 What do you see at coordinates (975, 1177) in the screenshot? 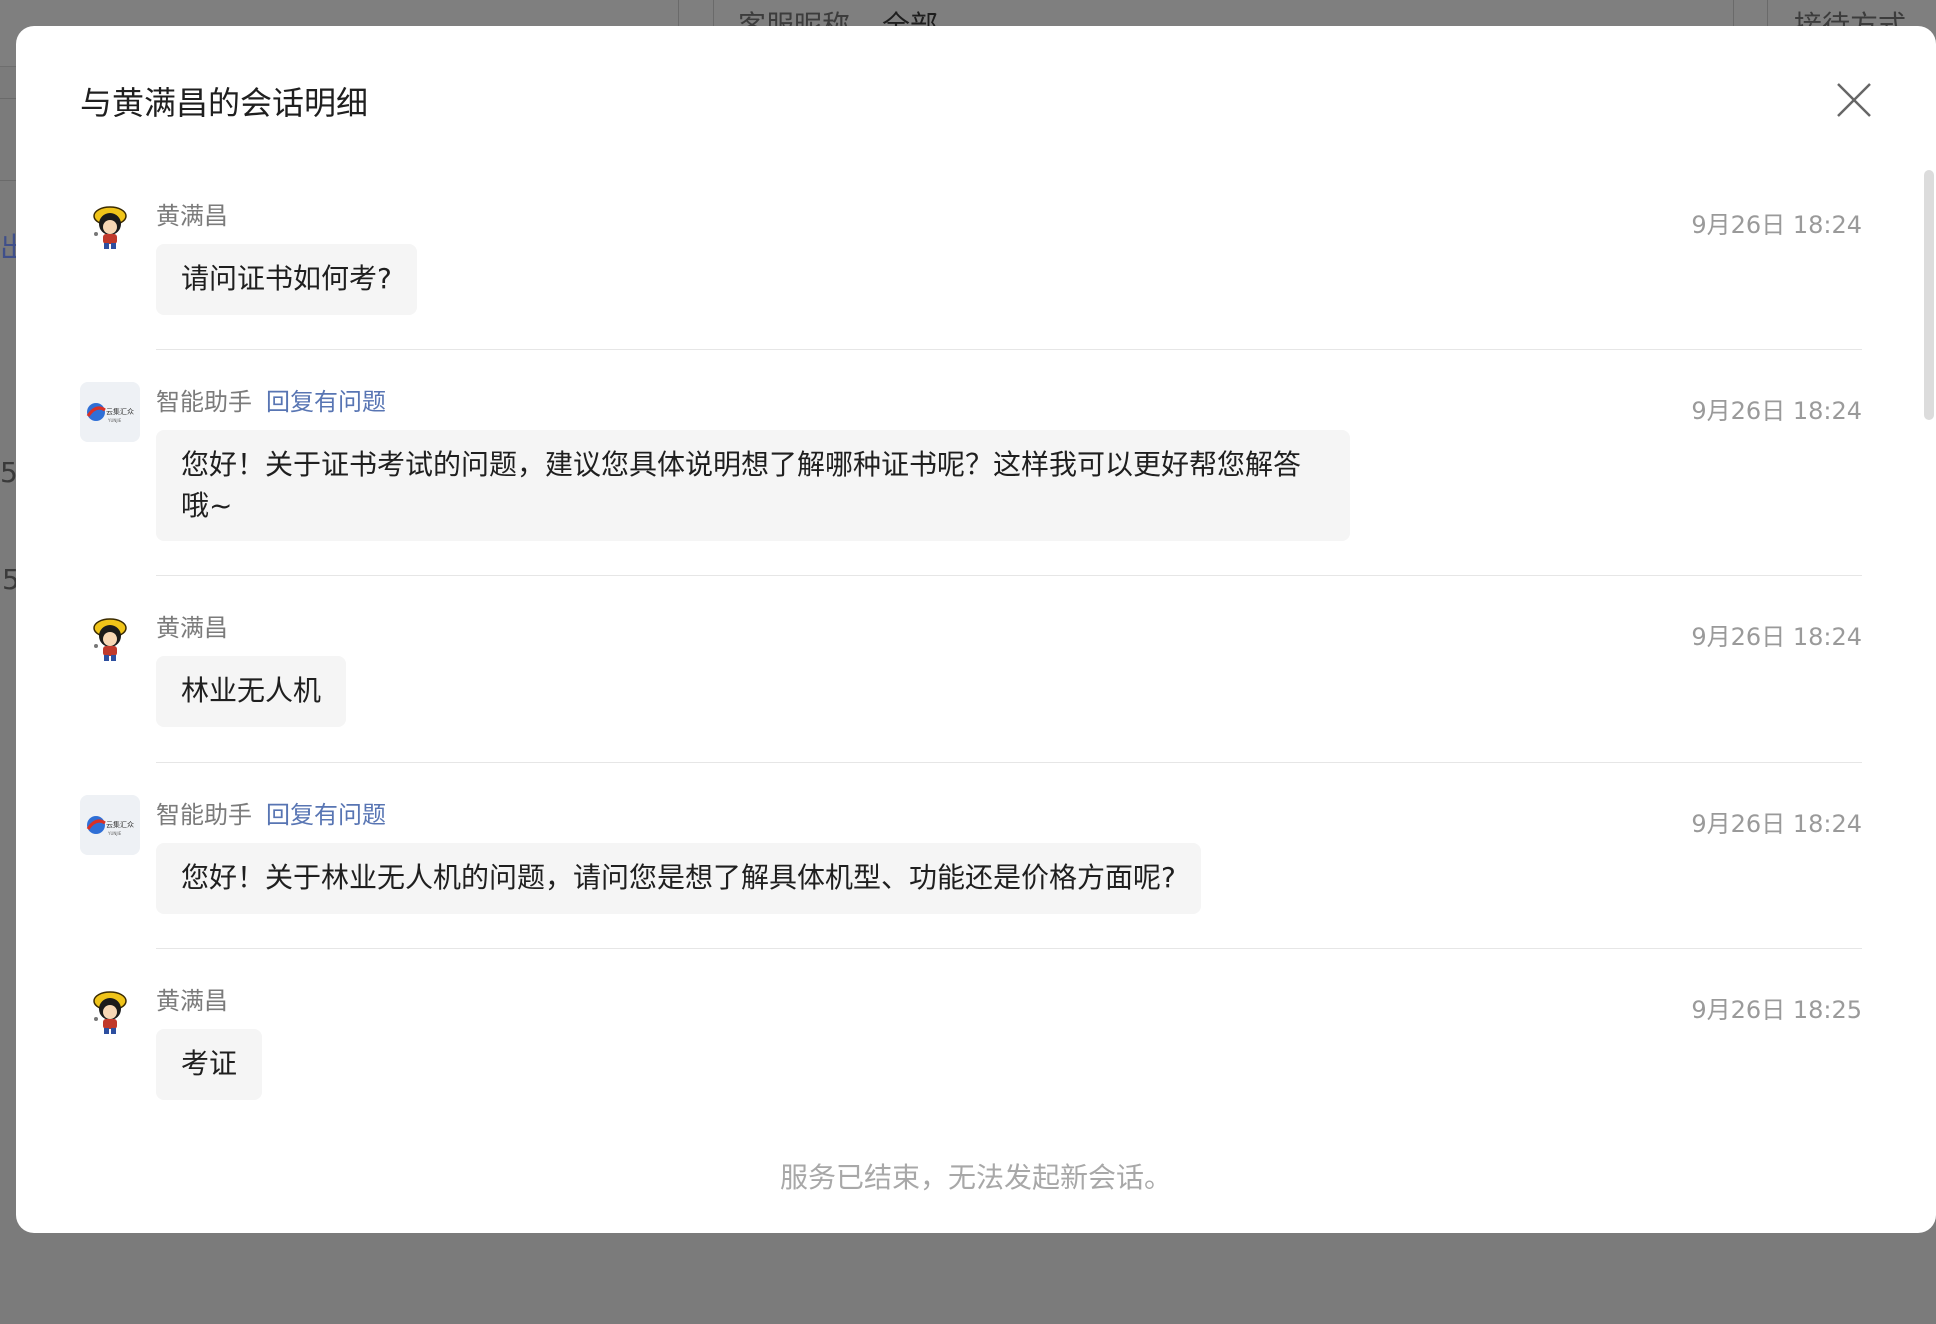
I see `service-ended-note: 服务已结束，无法发起新会话。` at bounding box center [975, 1177].